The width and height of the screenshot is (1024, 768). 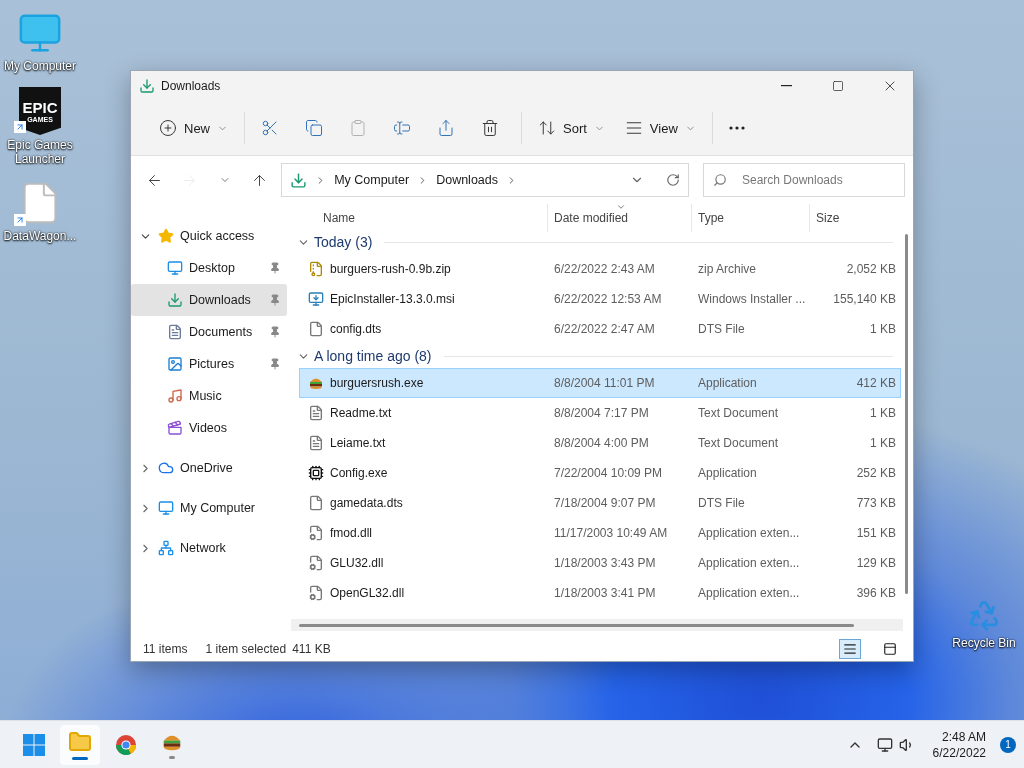 What do you see at coordinates (316, 533) in the screenshot?
I see `gear-file-icon` at bounding box center [316, 533].